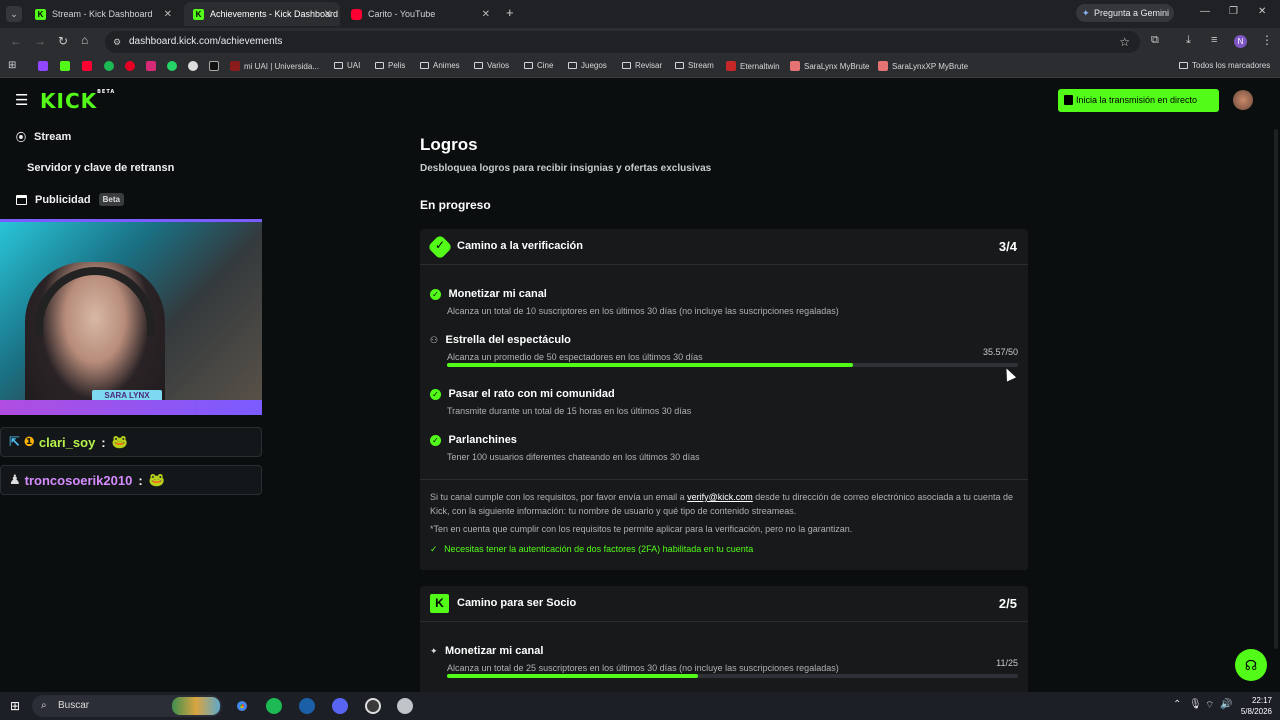  What do you see at coordinates (109, 66) in the screenshot?
I see `spotify-bookmark-icon` at bounding box center [109, 66].